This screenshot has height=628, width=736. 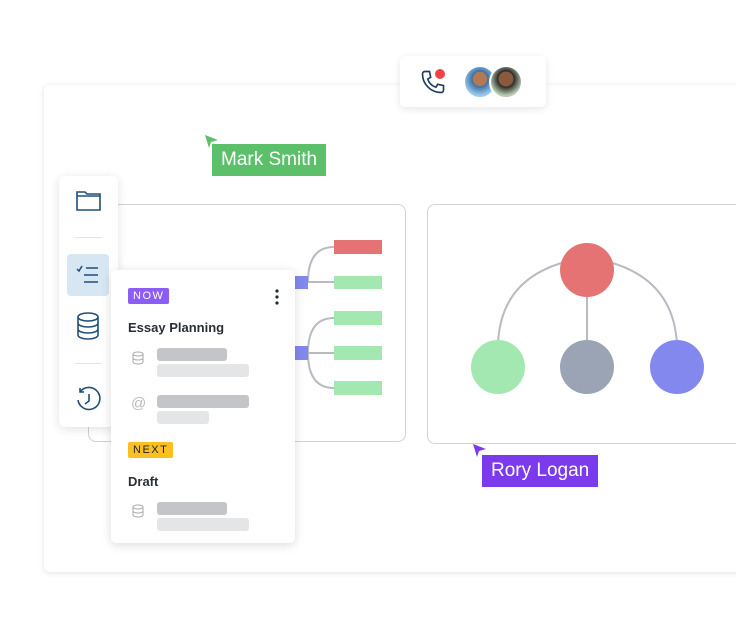 I want to click on at-icon: @, so click(x=139, y=403).